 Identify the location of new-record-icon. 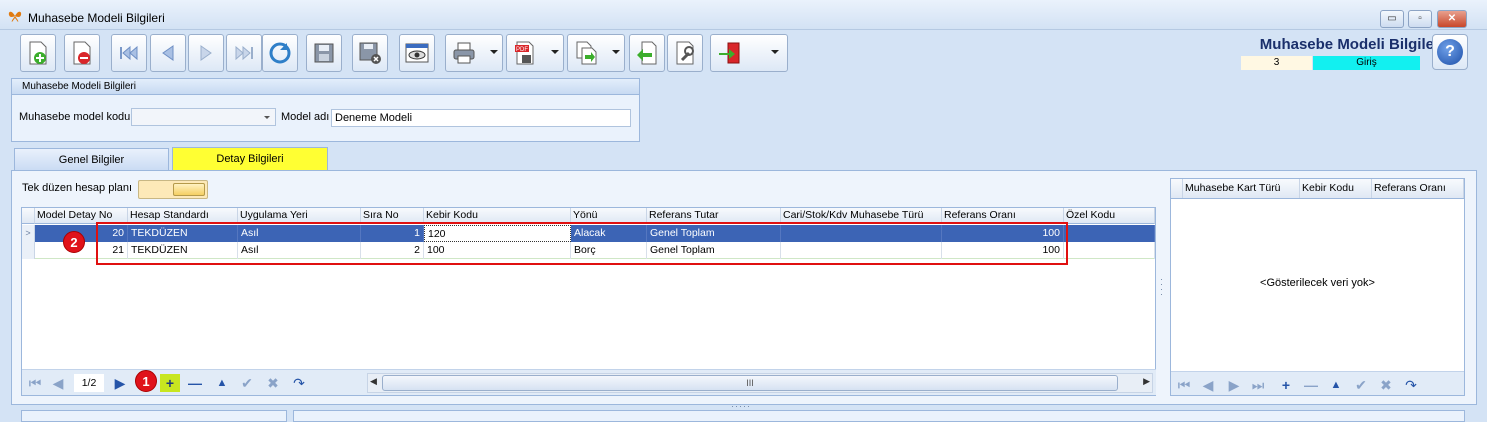
(38, 53).